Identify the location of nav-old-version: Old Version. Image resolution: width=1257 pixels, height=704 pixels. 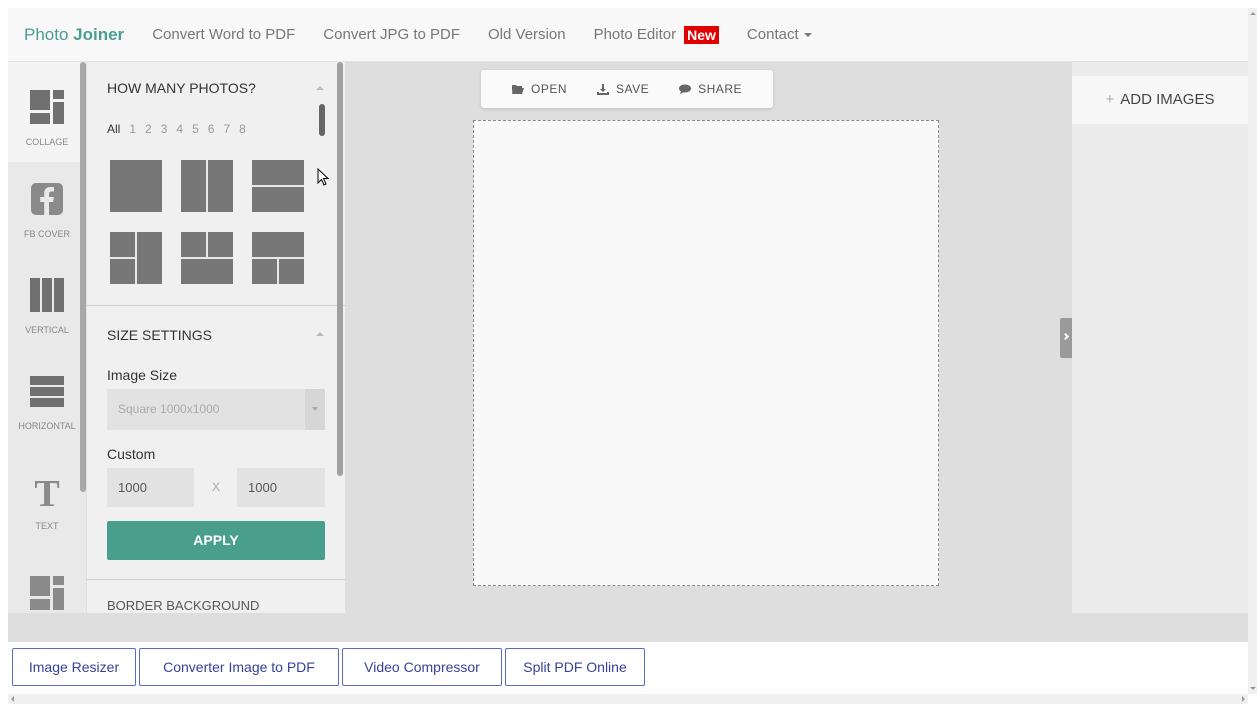
(527, 34).